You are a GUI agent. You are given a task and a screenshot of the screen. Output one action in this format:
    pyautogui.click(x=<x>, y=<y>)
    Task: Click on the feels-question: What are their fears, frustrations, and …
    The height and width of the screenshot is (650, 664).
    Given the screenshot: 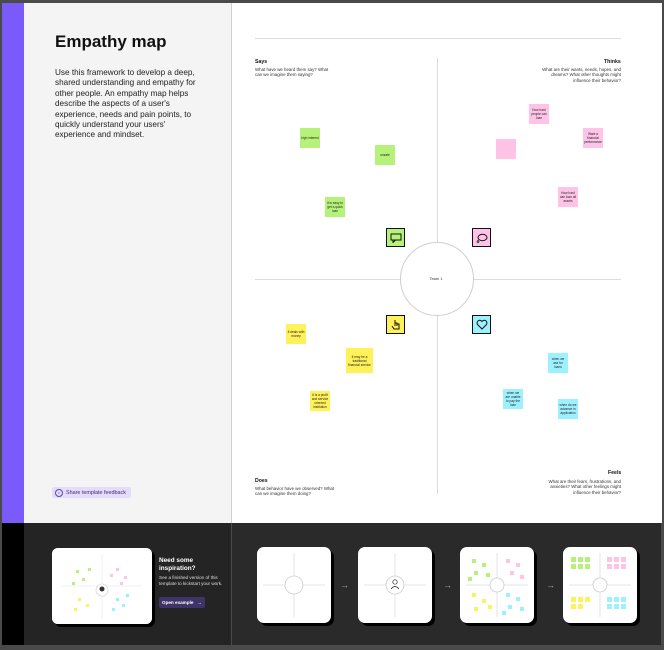 What is the action you would take?
    pyautogui.click(x=584, y=487)
    